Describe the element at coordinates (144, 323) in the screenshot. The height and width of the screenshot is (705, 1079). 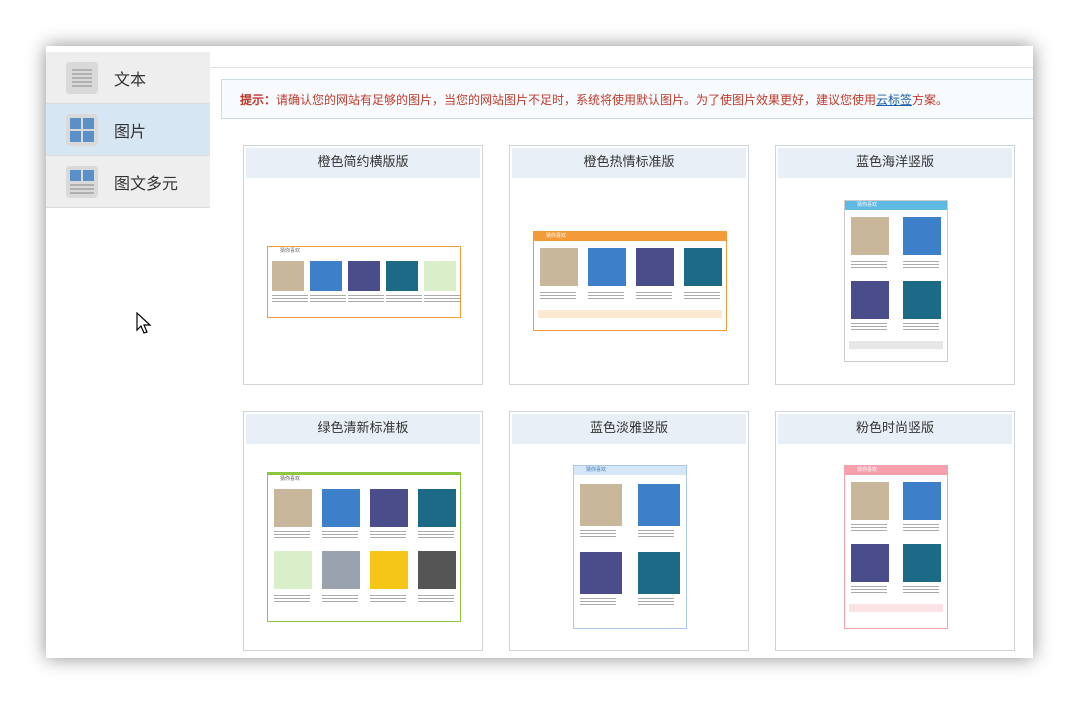
I see `mouse-cursor-icon` at that location.